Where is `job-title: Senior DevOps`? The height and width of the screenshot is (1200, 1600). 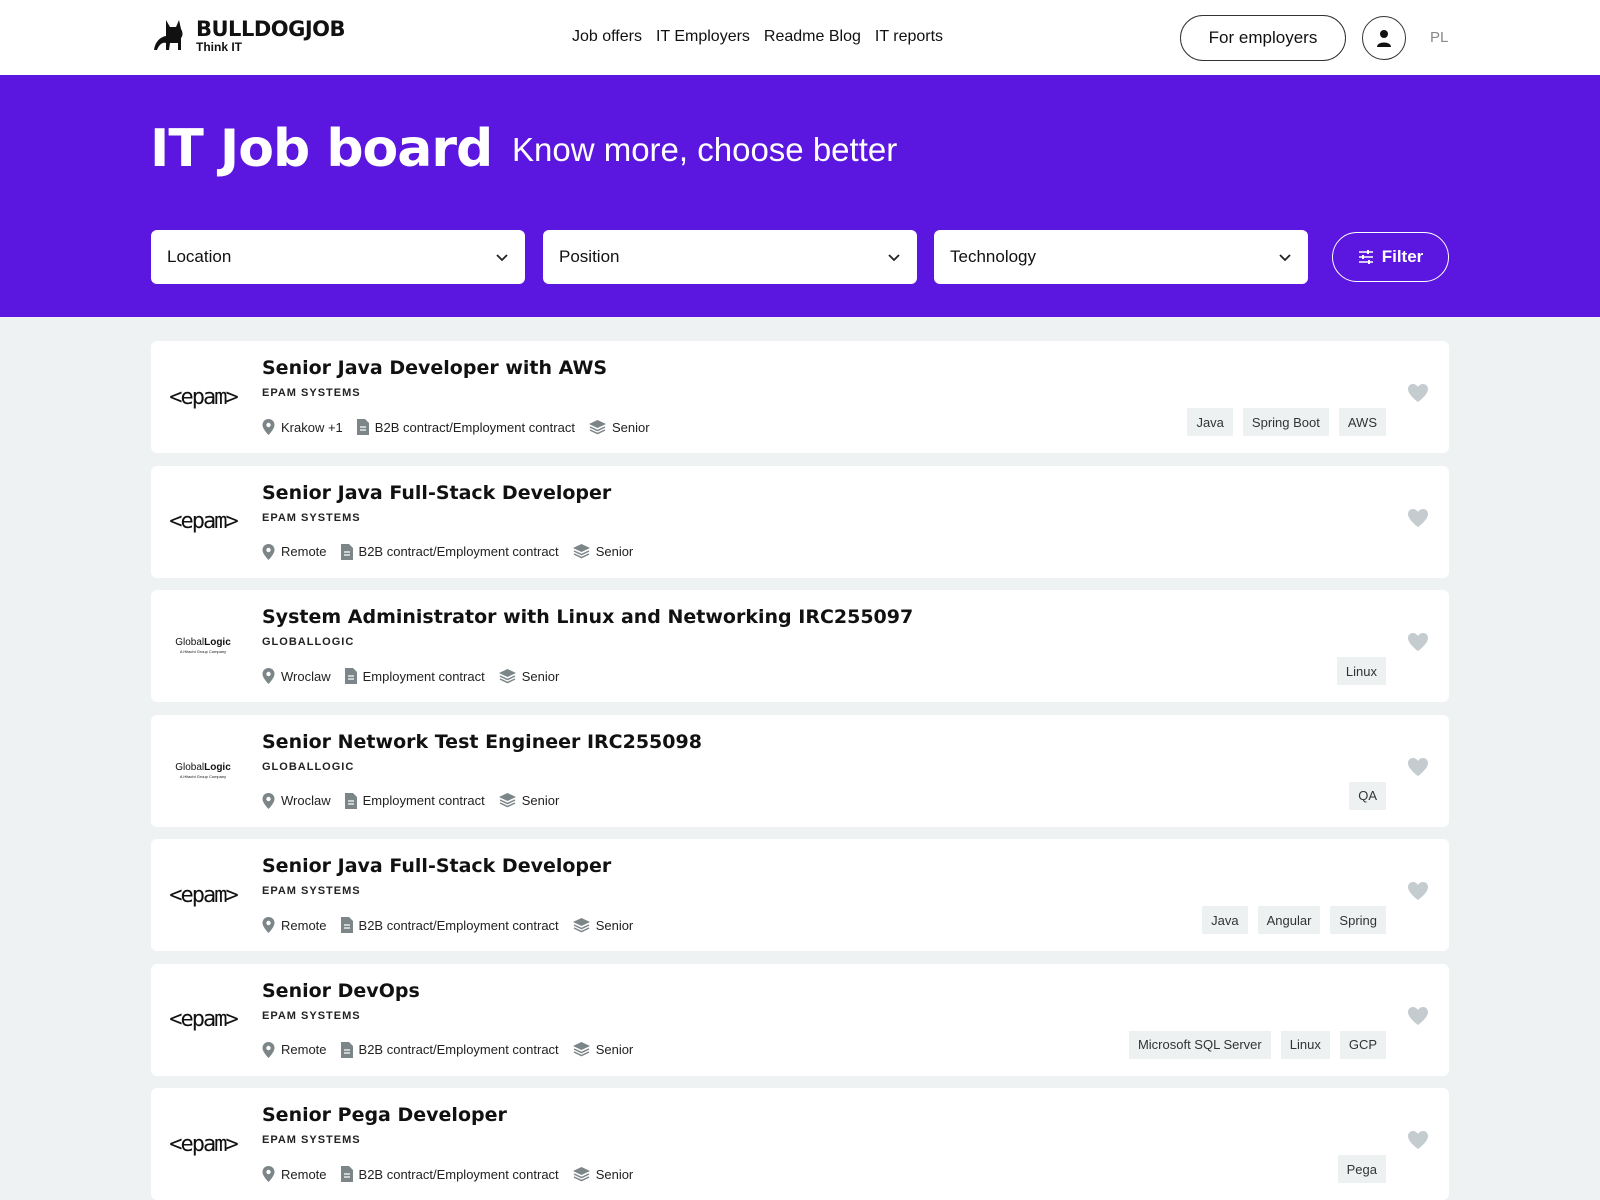
job-title: Senior DevOps is located at coordinates (341, 991).